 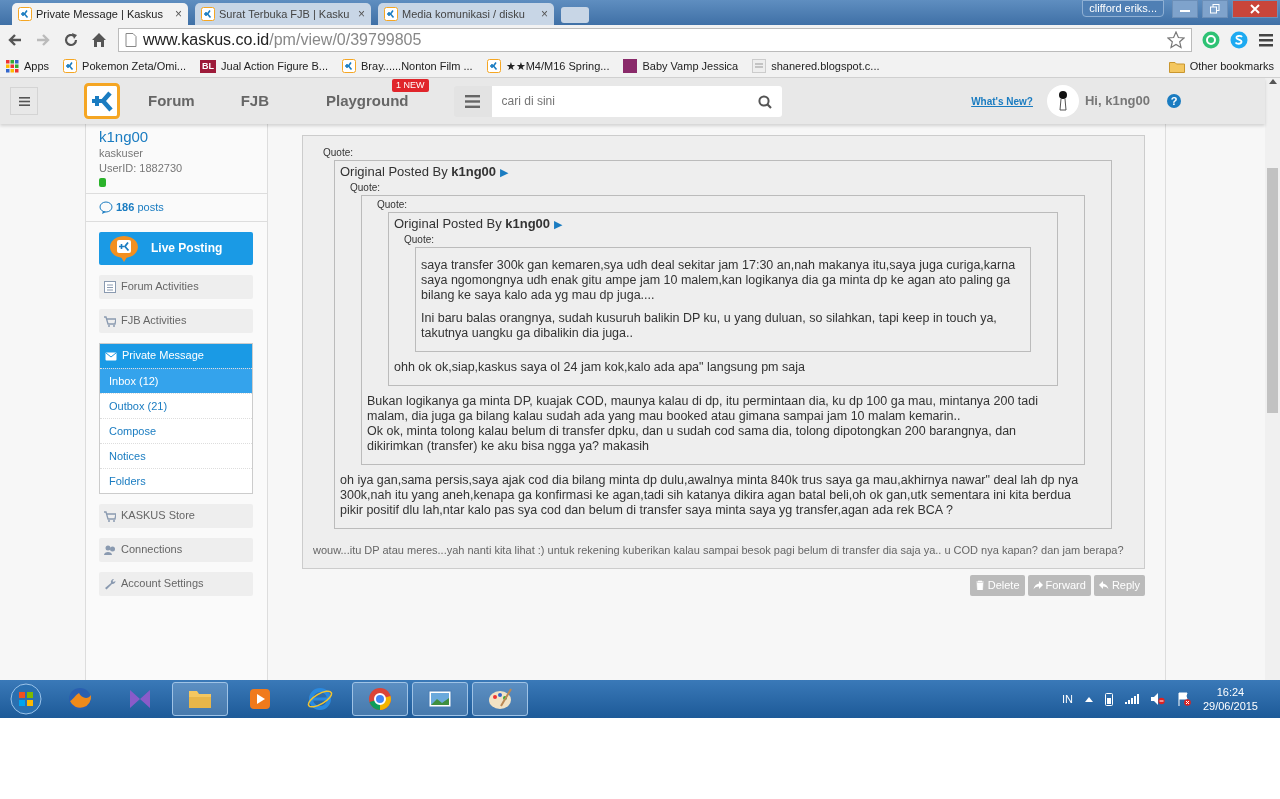 I want to click on language-indicator: IN, so click(x=1067, y=699).